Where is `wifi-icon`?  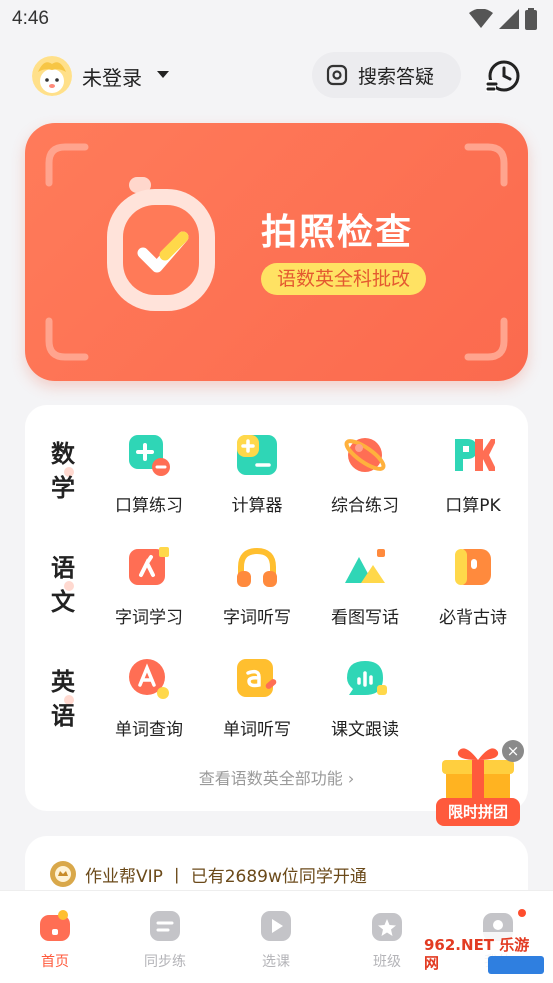
wifi-icon is located at coordinates (481, 18).